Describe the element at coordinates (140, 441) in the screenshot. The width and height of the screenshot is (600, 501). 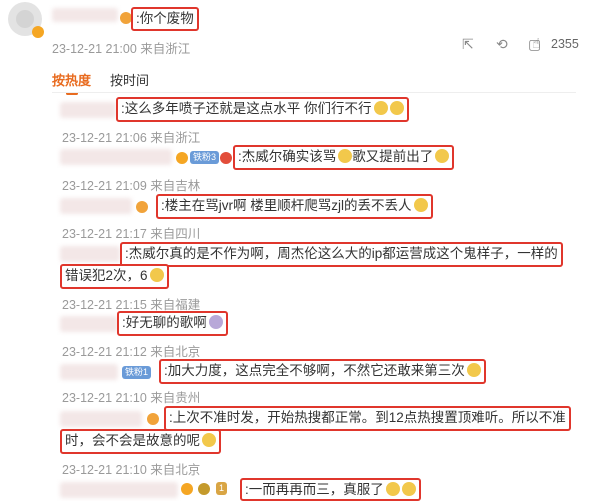
I see `reply-text-continued: 时，会不会是故意的呢` at that location.